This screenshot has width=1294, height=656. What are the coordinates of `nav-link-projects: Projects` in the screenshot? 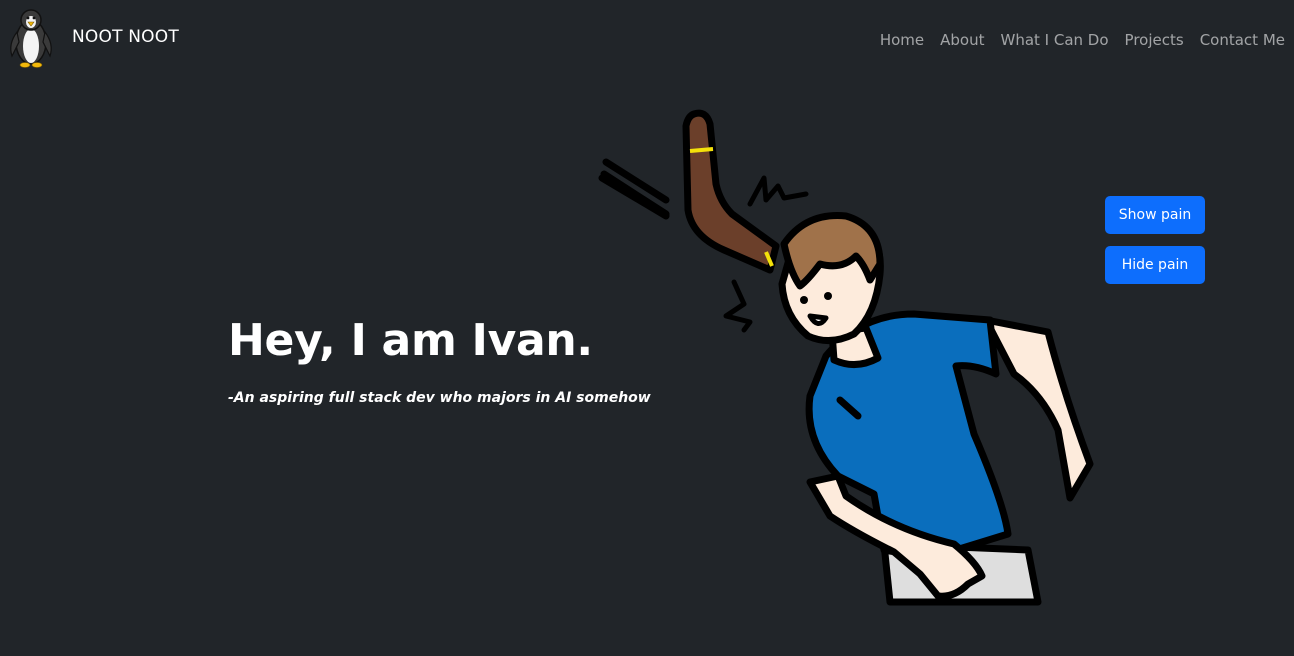 It's located at (1154, 40).